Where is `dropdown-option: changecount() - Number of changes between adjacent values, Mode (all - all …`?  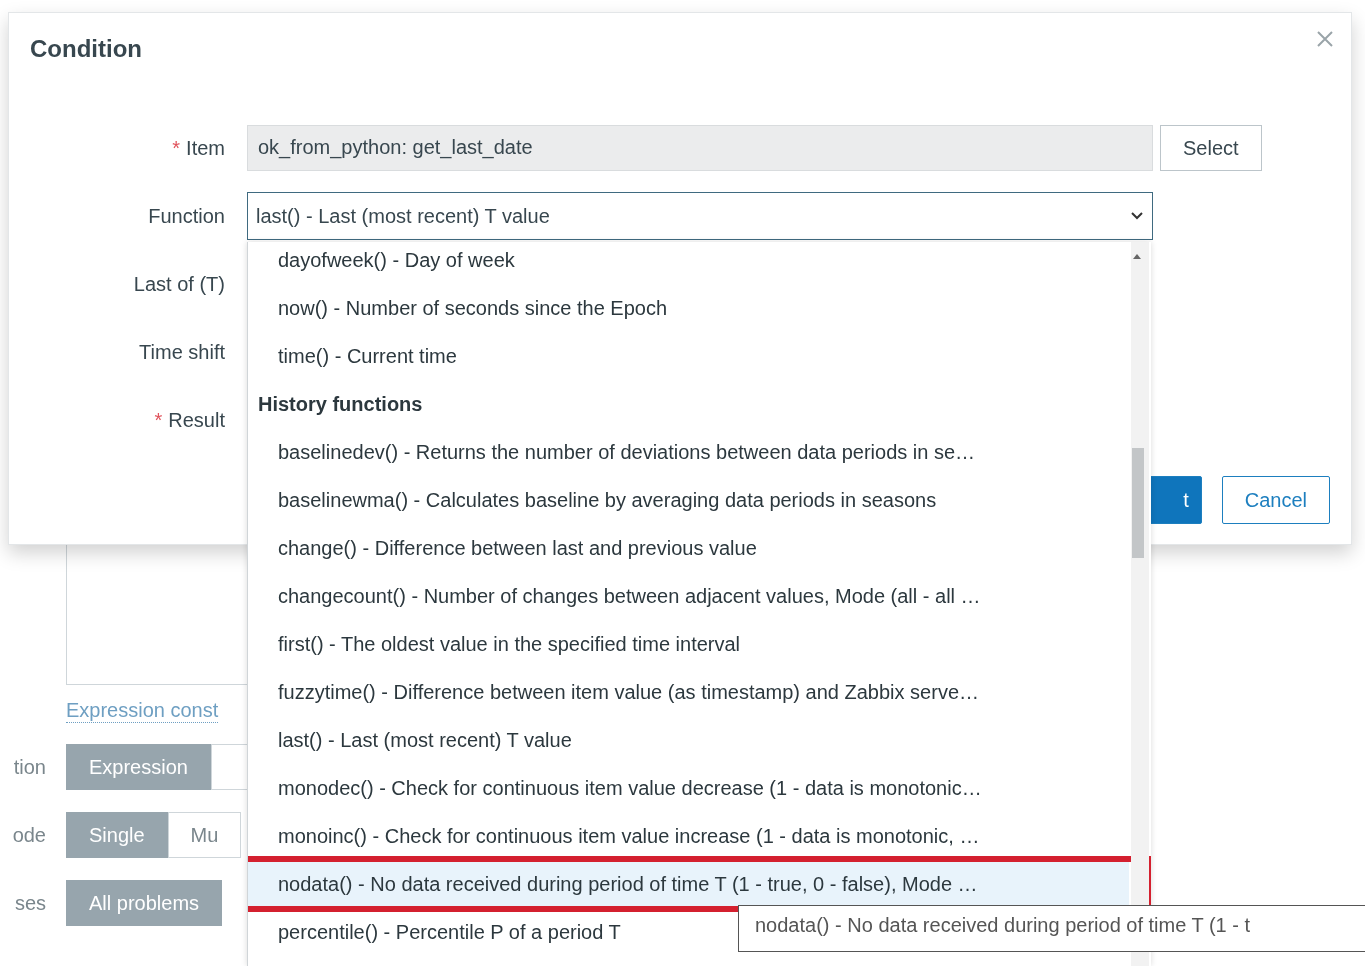
dropdown-option: changecount() - Number of changes between adjacent values, Mode (all - all … is located at coordinates (688, 596).